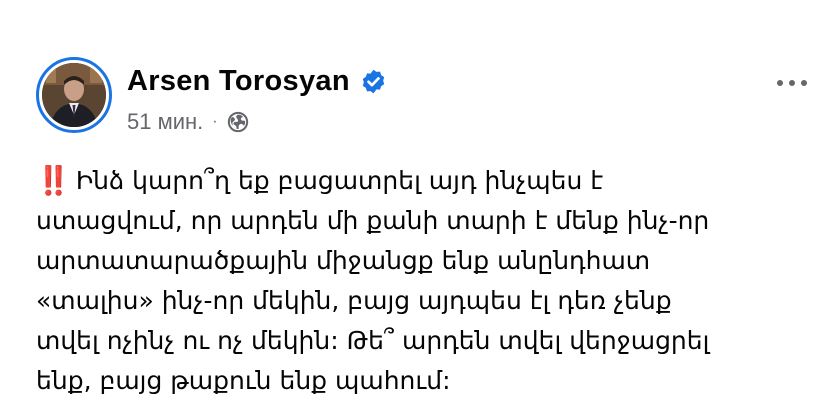 Image resolution: width=837 pixels, height=419 pixels. Describe the element at coordinates (238, 81) in the screenshot. I see `author-name: Arsen Torosyan` at that location.